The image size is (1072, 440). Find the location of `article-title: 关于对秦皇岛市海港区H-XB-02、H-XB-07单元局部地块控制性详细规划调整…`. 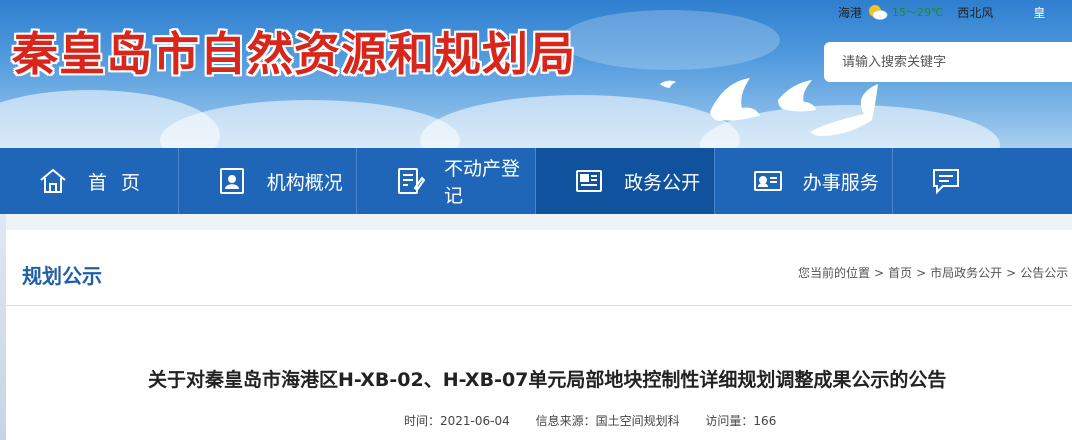

article-title: 关于对秦皇岛市海港区H-XB-02、H-XB-07单元局部地块控制性详细规划调整… is located at coordinates (547, 380).